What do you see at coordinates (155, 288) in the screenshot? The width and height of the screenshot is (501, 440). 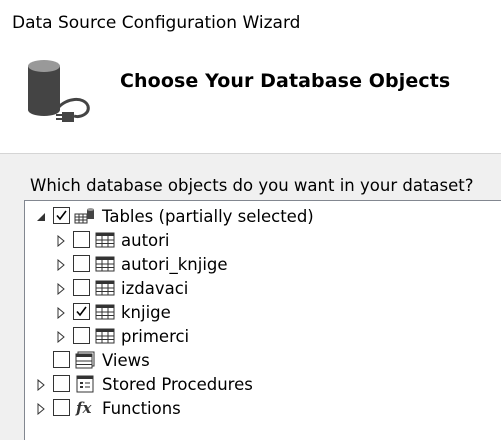 I see `tree-node-label: izdavaci` at bounding box center [155, 288].